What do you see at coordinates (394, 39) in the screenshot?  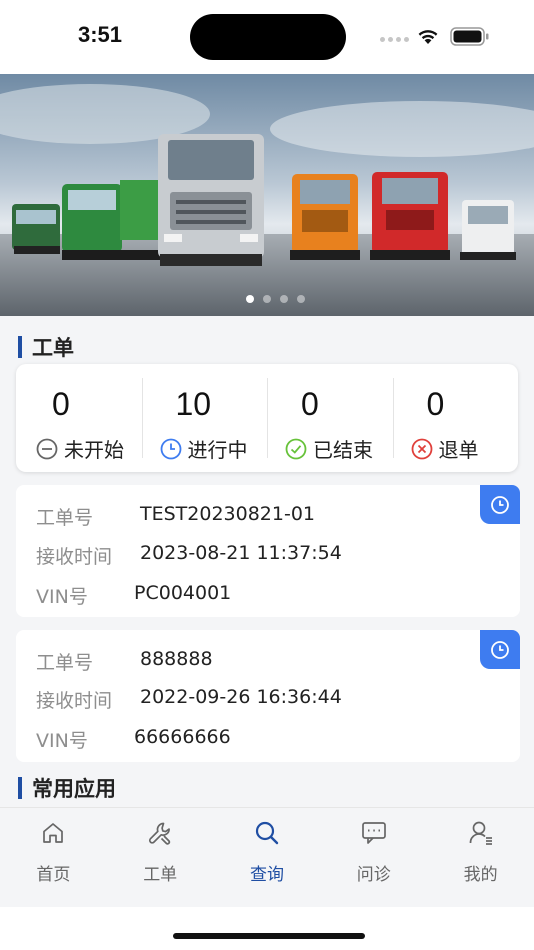 I see `cellular-signal-icon` at bounding box center [394, 39].